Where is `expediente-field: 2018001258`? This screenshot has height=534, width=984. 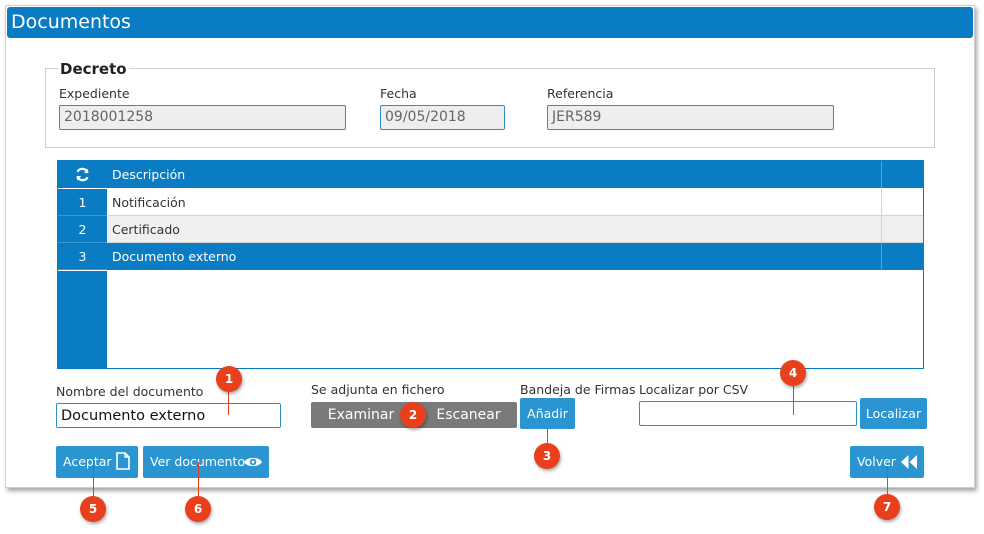
expediente-field: 2018001258 is located at coordinates (202, 117).